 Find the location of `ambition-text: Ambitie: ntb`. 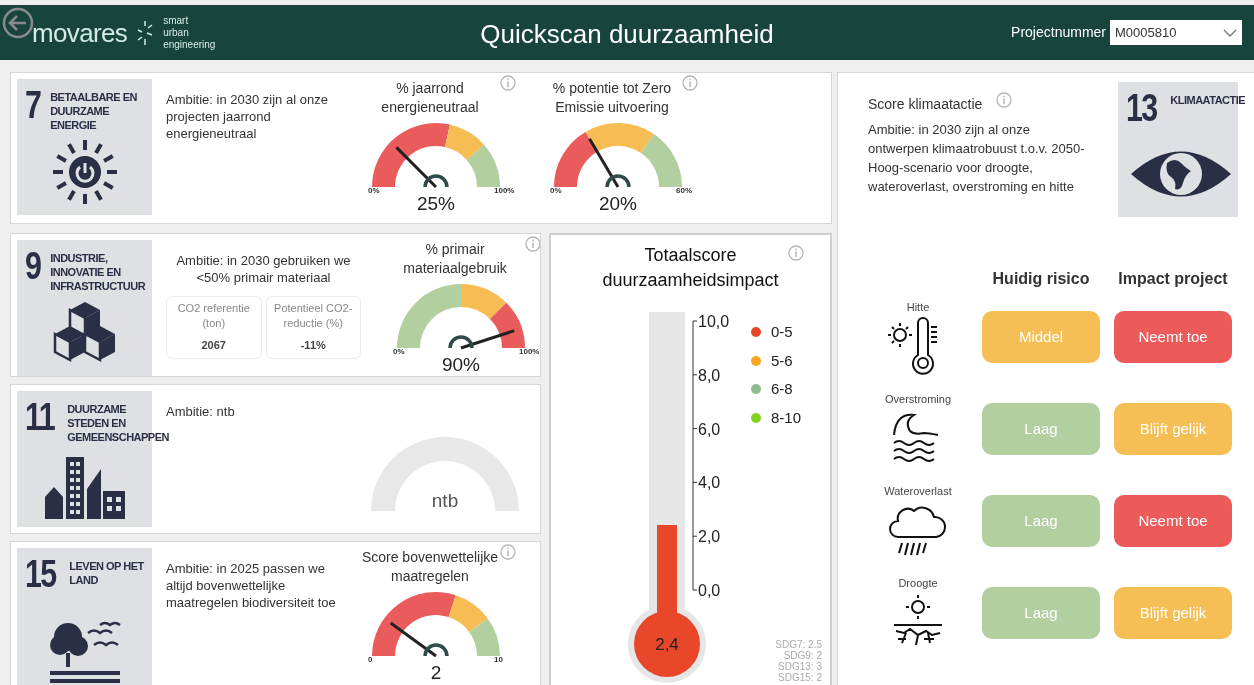

ambition-text: Ambitie: ntb is located at coordinates (201, 411).